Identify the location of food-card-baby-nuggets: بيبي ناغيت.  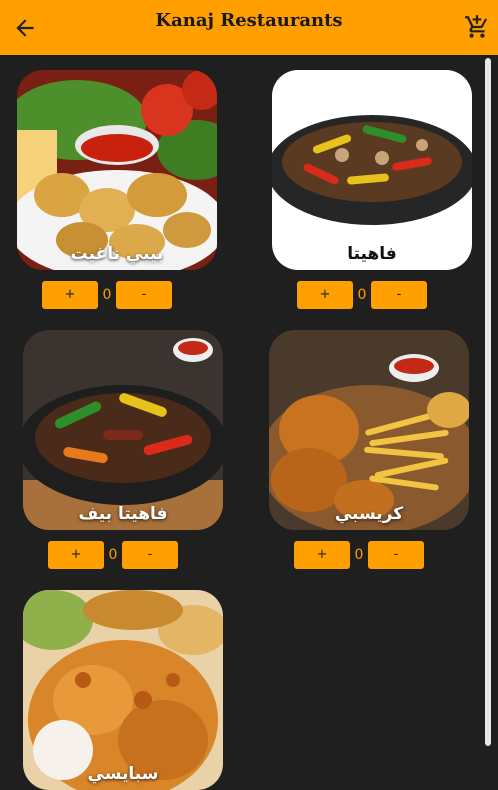
(117, 170).